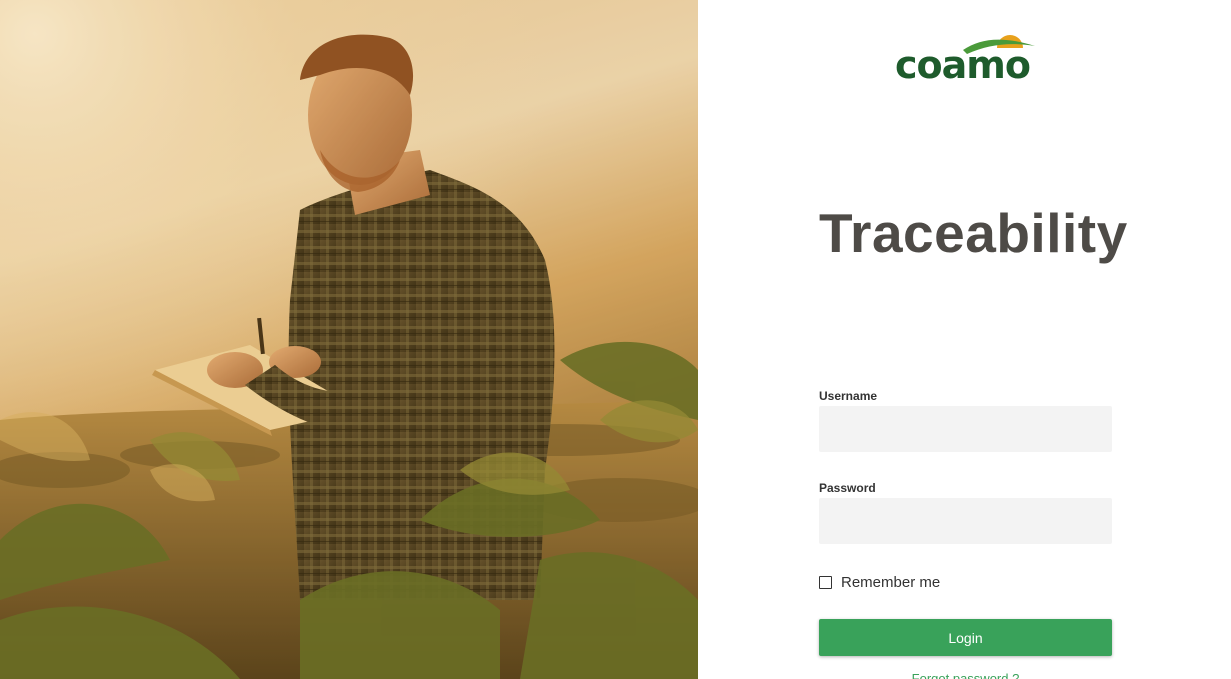 The image size is (1231, 679). What do you see at coordinates (965, 429) in the screenshot?
I see `username-input` at bounding box center [965, 429].